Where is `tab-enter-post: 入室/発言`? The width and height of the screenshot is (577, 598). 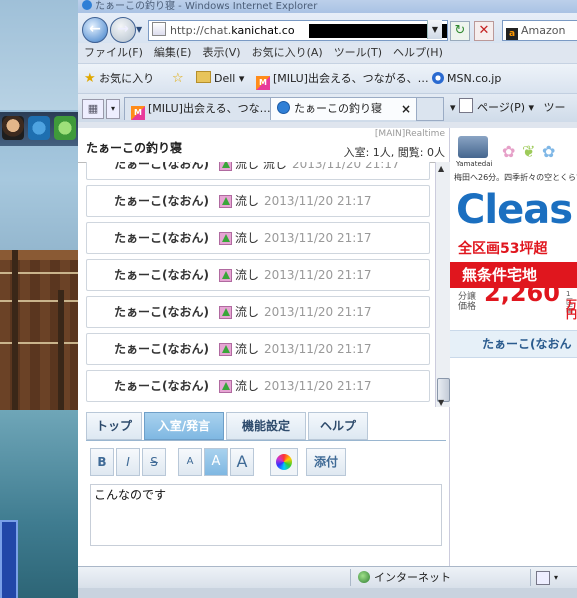 tab-enter-post: 入室/発言 is located at coordinates (184, 426).